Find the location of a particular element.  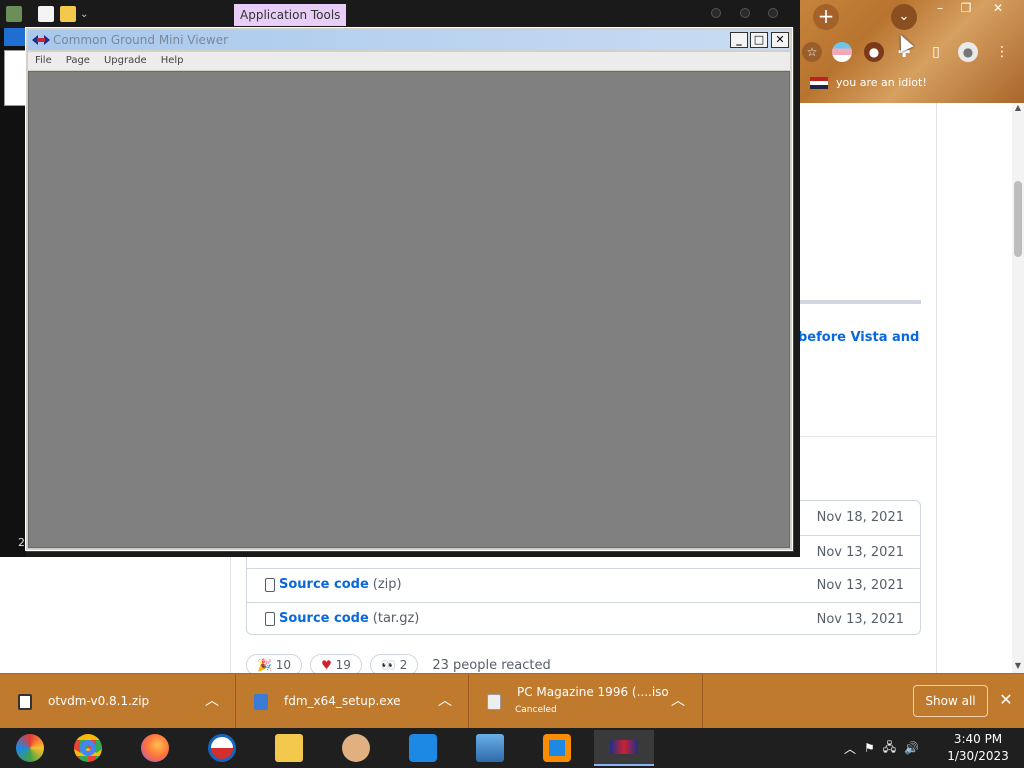

properties-icon is located at coordinates (46, 14).